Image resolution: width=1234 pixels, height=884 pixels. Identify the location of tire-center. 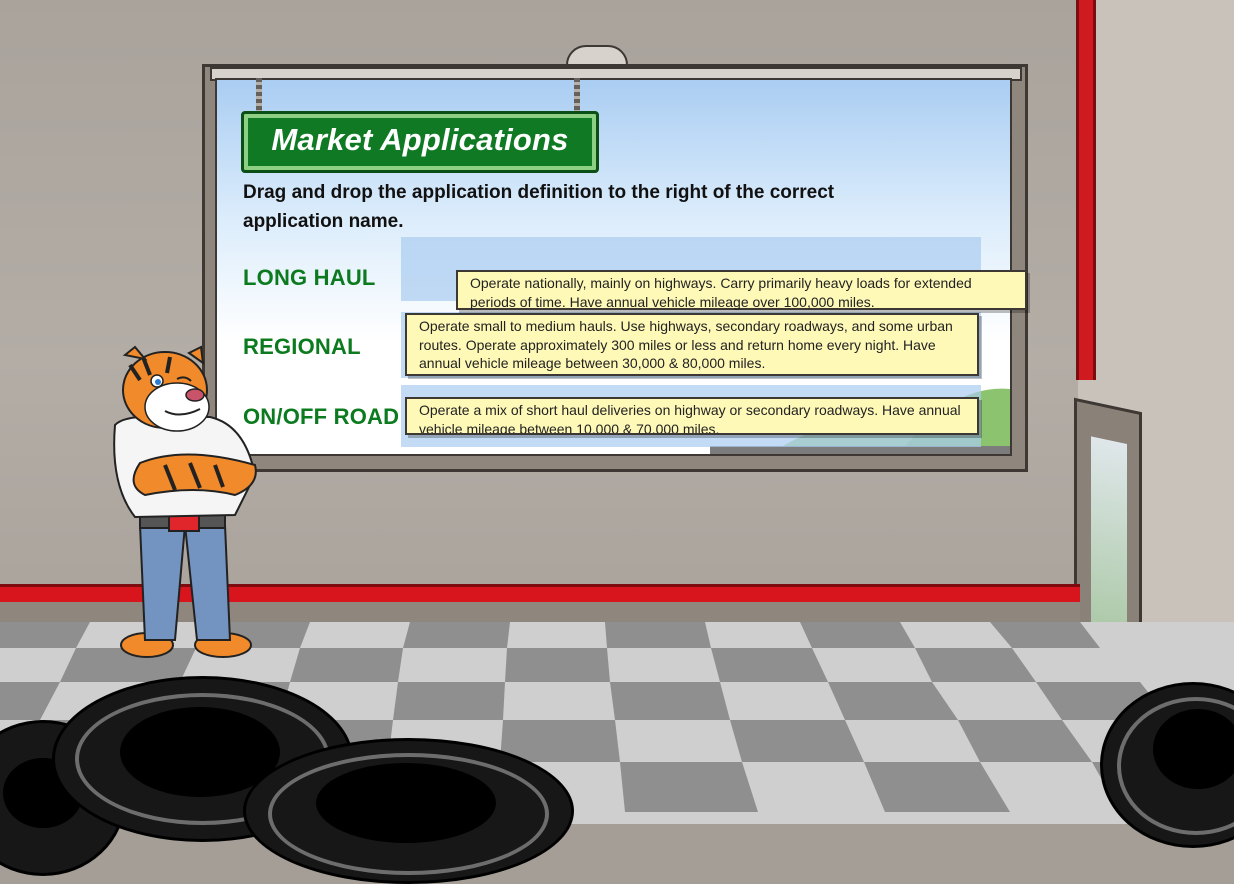
(408, 811).